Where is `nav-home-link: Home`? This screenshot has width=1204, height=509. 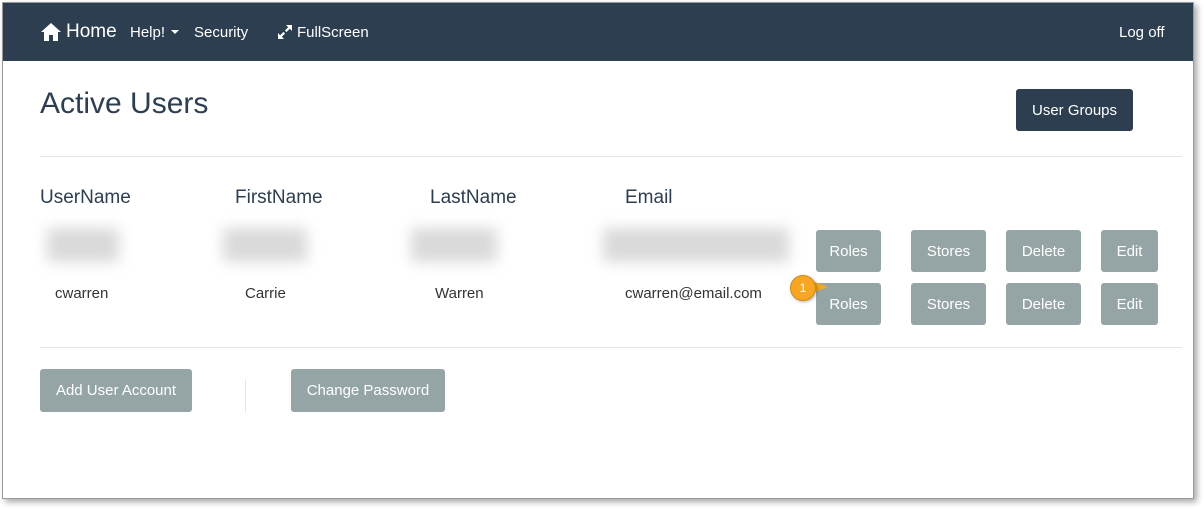
nav-home-link: Home is located at coordinates (78, 32).